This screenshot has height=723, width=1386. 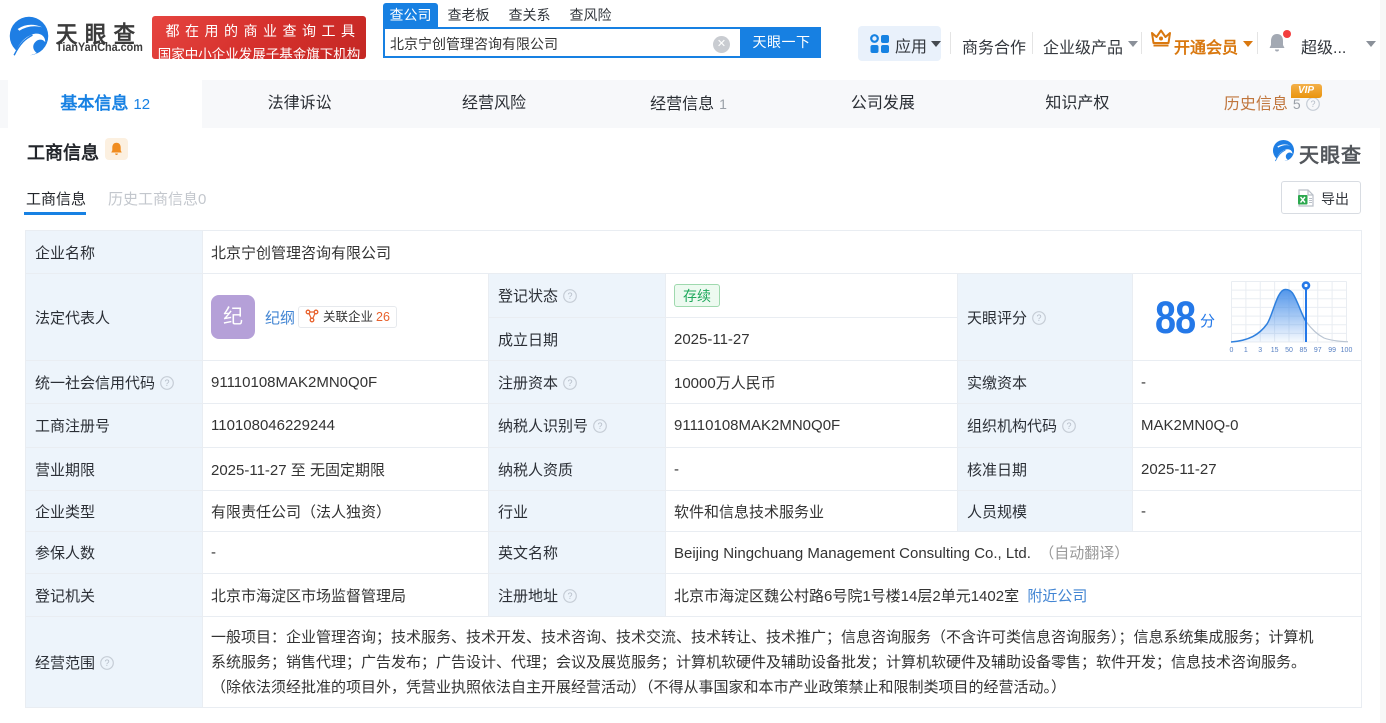 What do you see at coordinates (1289, 350) in the screenshot?
I see `svg-text: 50` at bounding box center [1289, 350].